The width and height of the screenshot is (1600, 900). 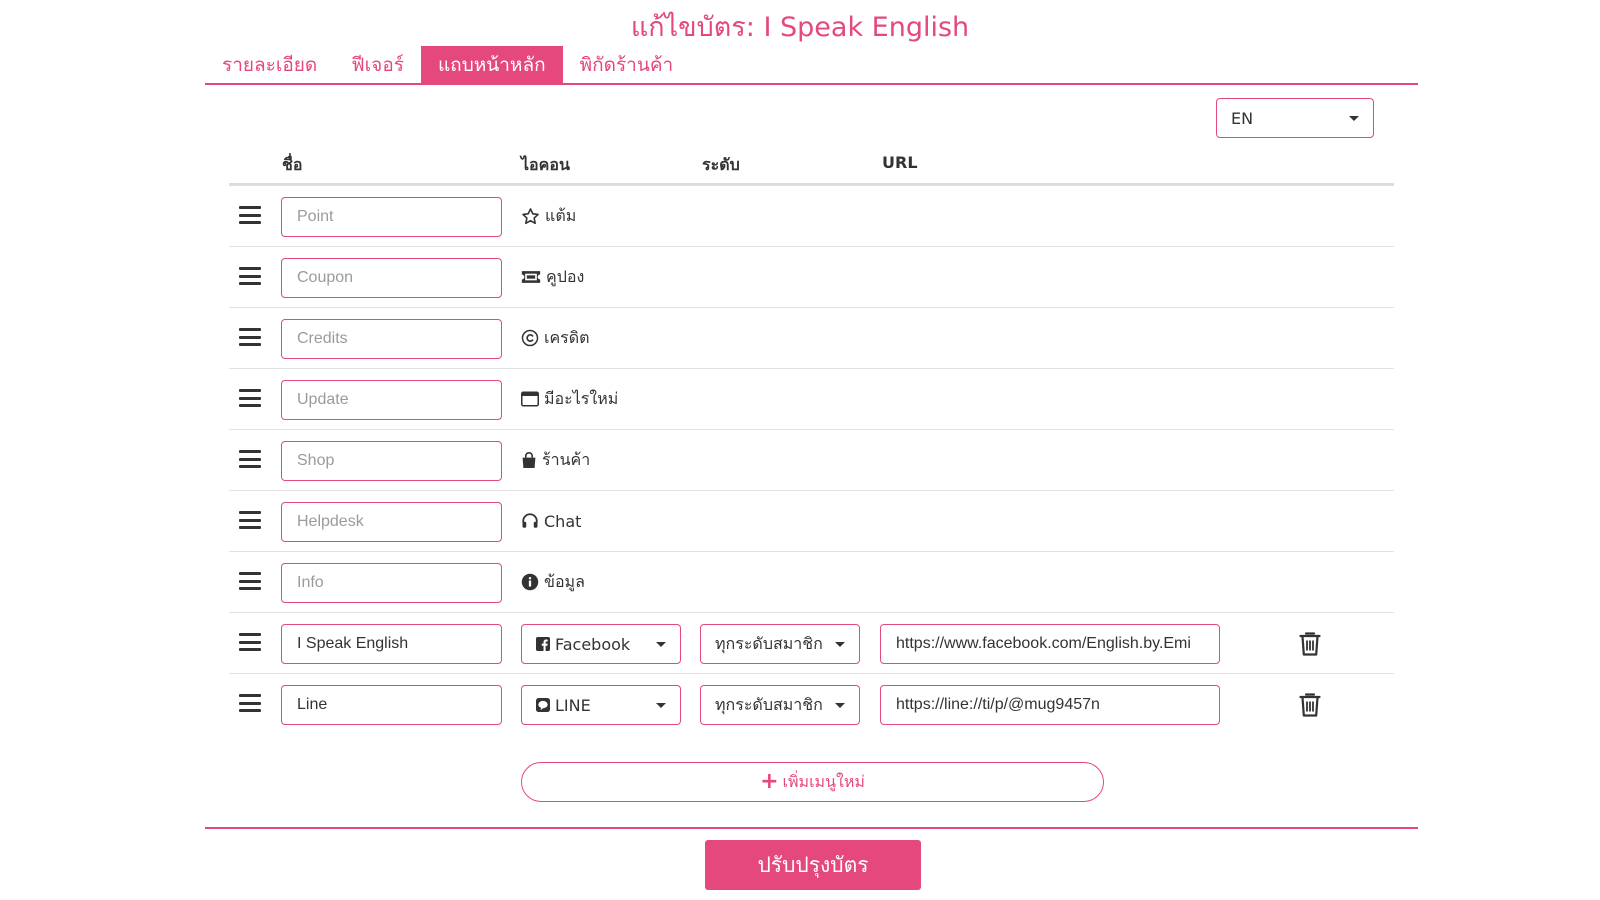 What do you see at coordinates (811, 338) in the screenshot?
I see `table-row: เครดิต` at bounding box center [811, 338].